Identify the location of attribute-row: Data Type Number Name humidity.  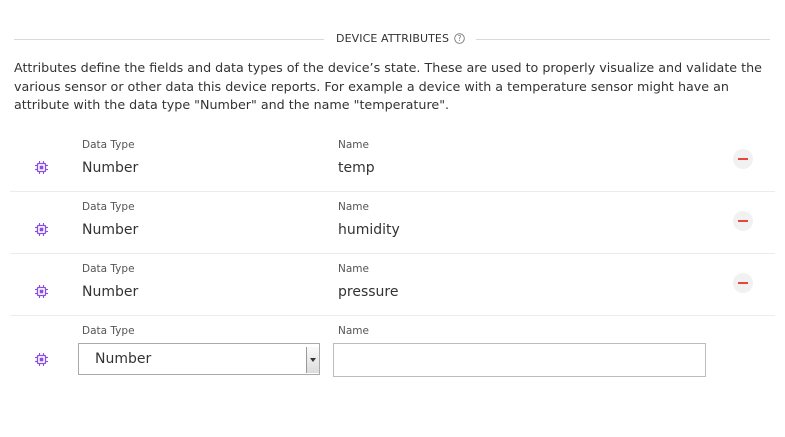
(392, 222).